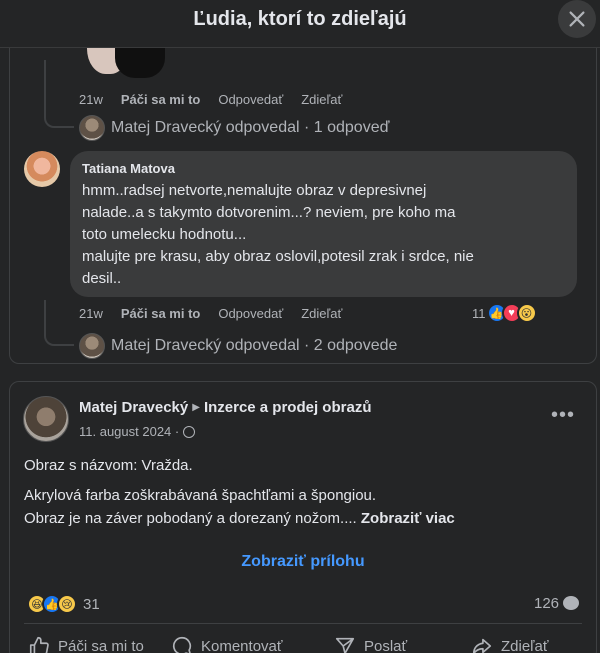 The image size is (600, 653). I want to click on like-button-label: Páči sa mi to, so click(101, 645).